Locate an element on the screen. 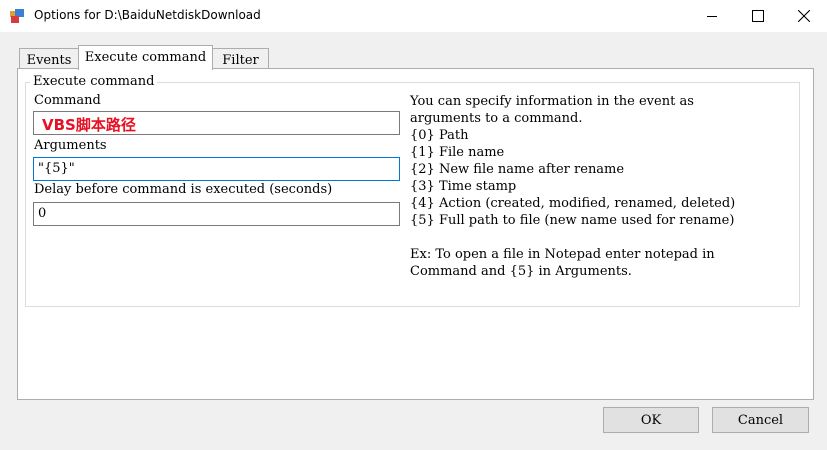 The image size is (827, 450). arguments-label: Arguments is located at coordinates (70, 145).